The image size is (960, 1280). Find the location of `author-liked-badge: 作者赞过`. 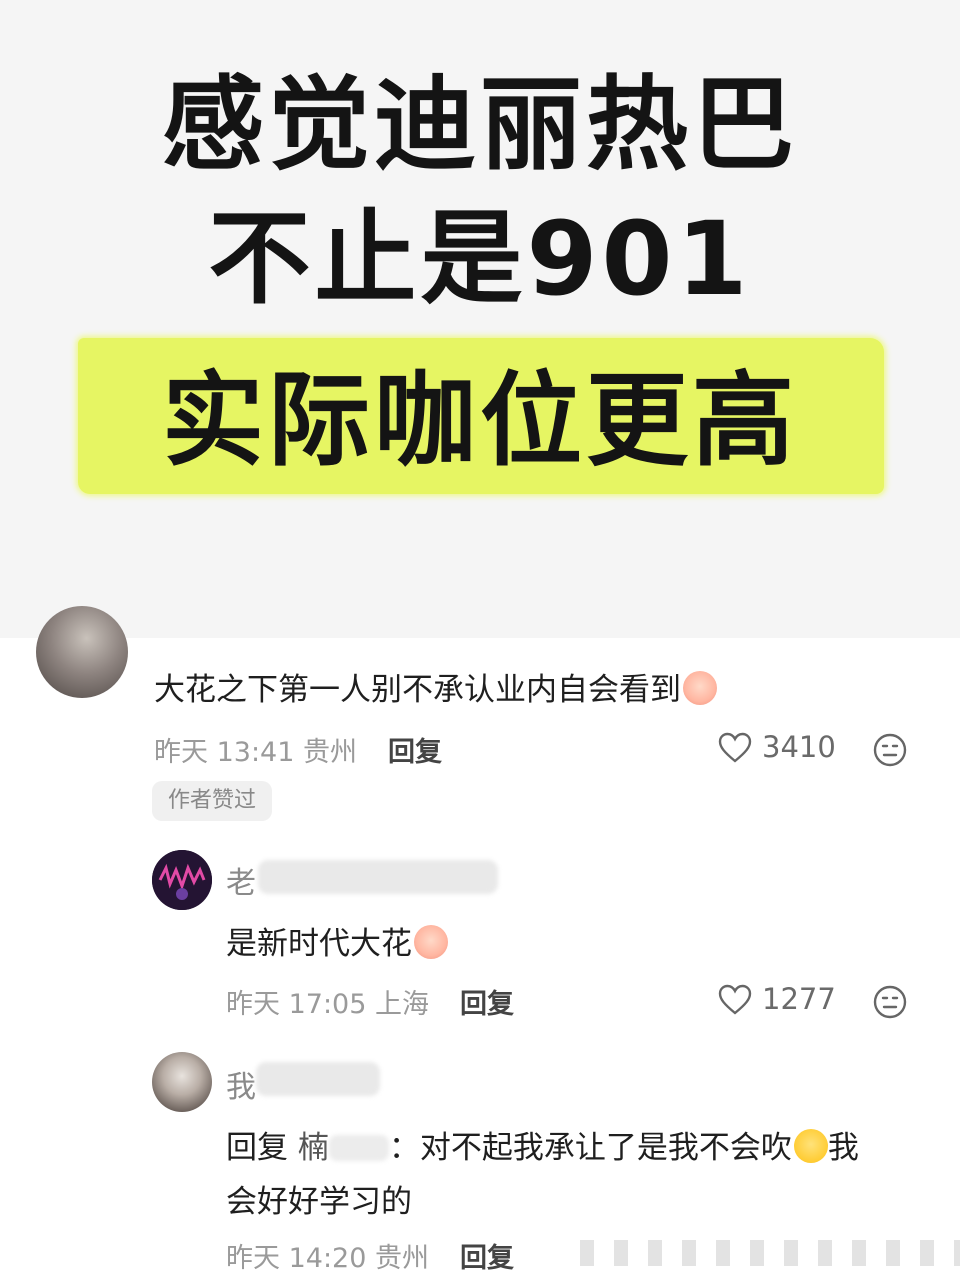

author-liked-badge: 作者赞过 is located at coordinates (212, 801).